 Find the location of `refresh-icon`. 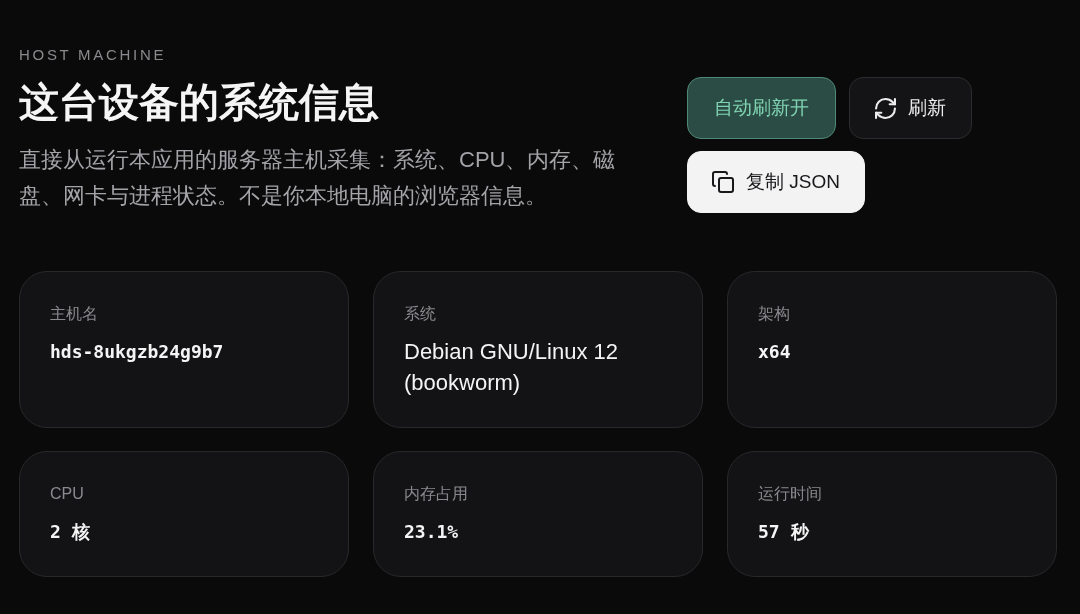

refresh-icon is located at coordinates (885, 108).